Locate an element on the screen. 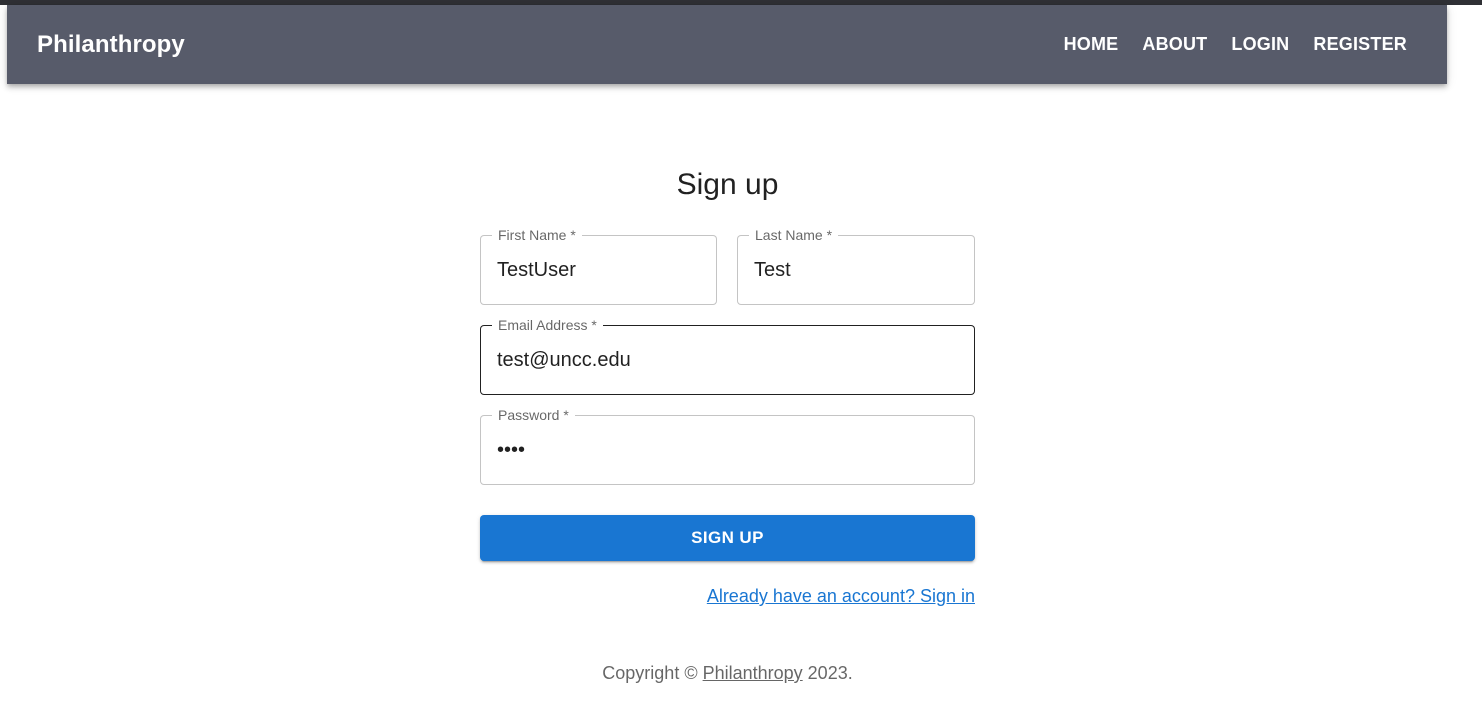  brand-logo: Philanthropy is located at coordinates (111, 45).